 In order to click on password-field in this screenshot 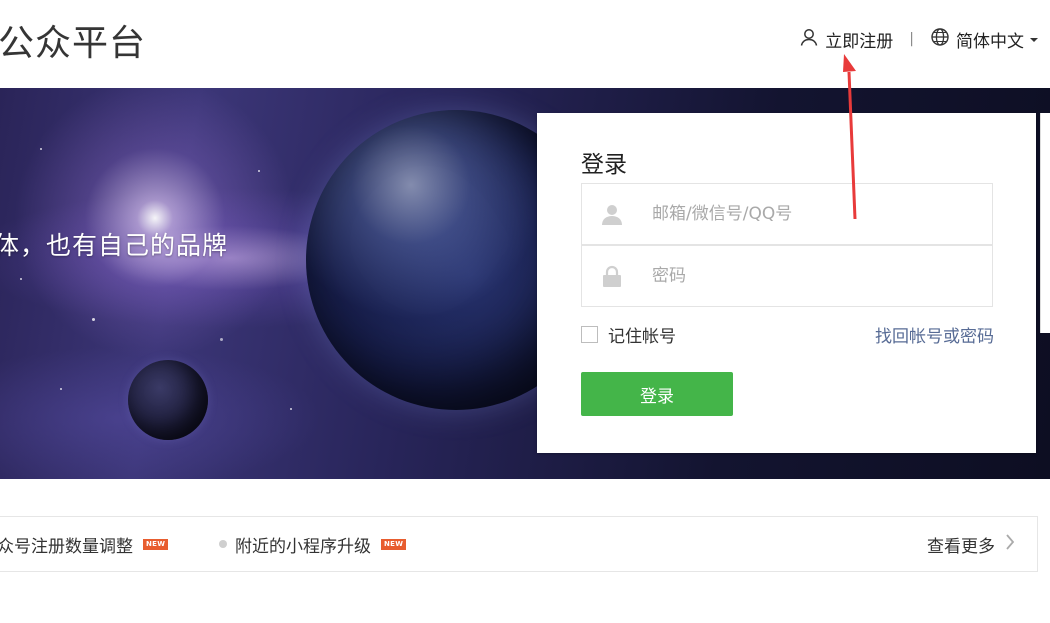, I will do `click(787, 276)`.